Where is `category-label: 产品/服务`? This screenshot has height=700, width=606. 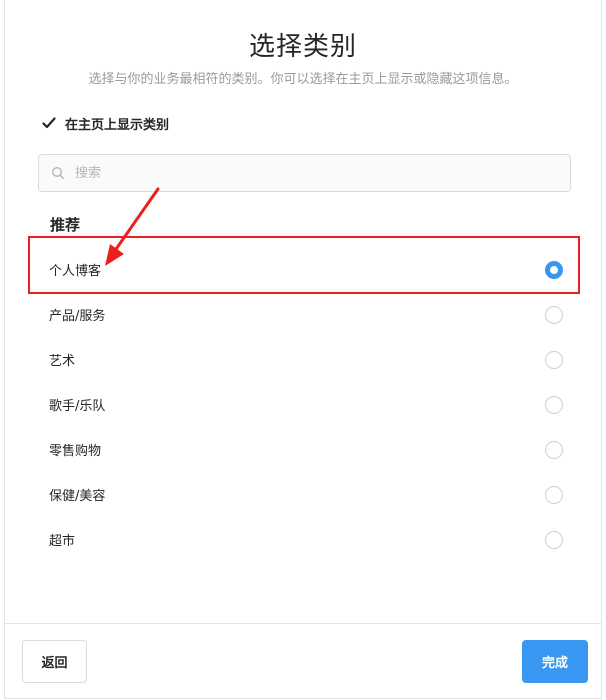
category-label: 产品/服务 is located at coordinates (77, 316).